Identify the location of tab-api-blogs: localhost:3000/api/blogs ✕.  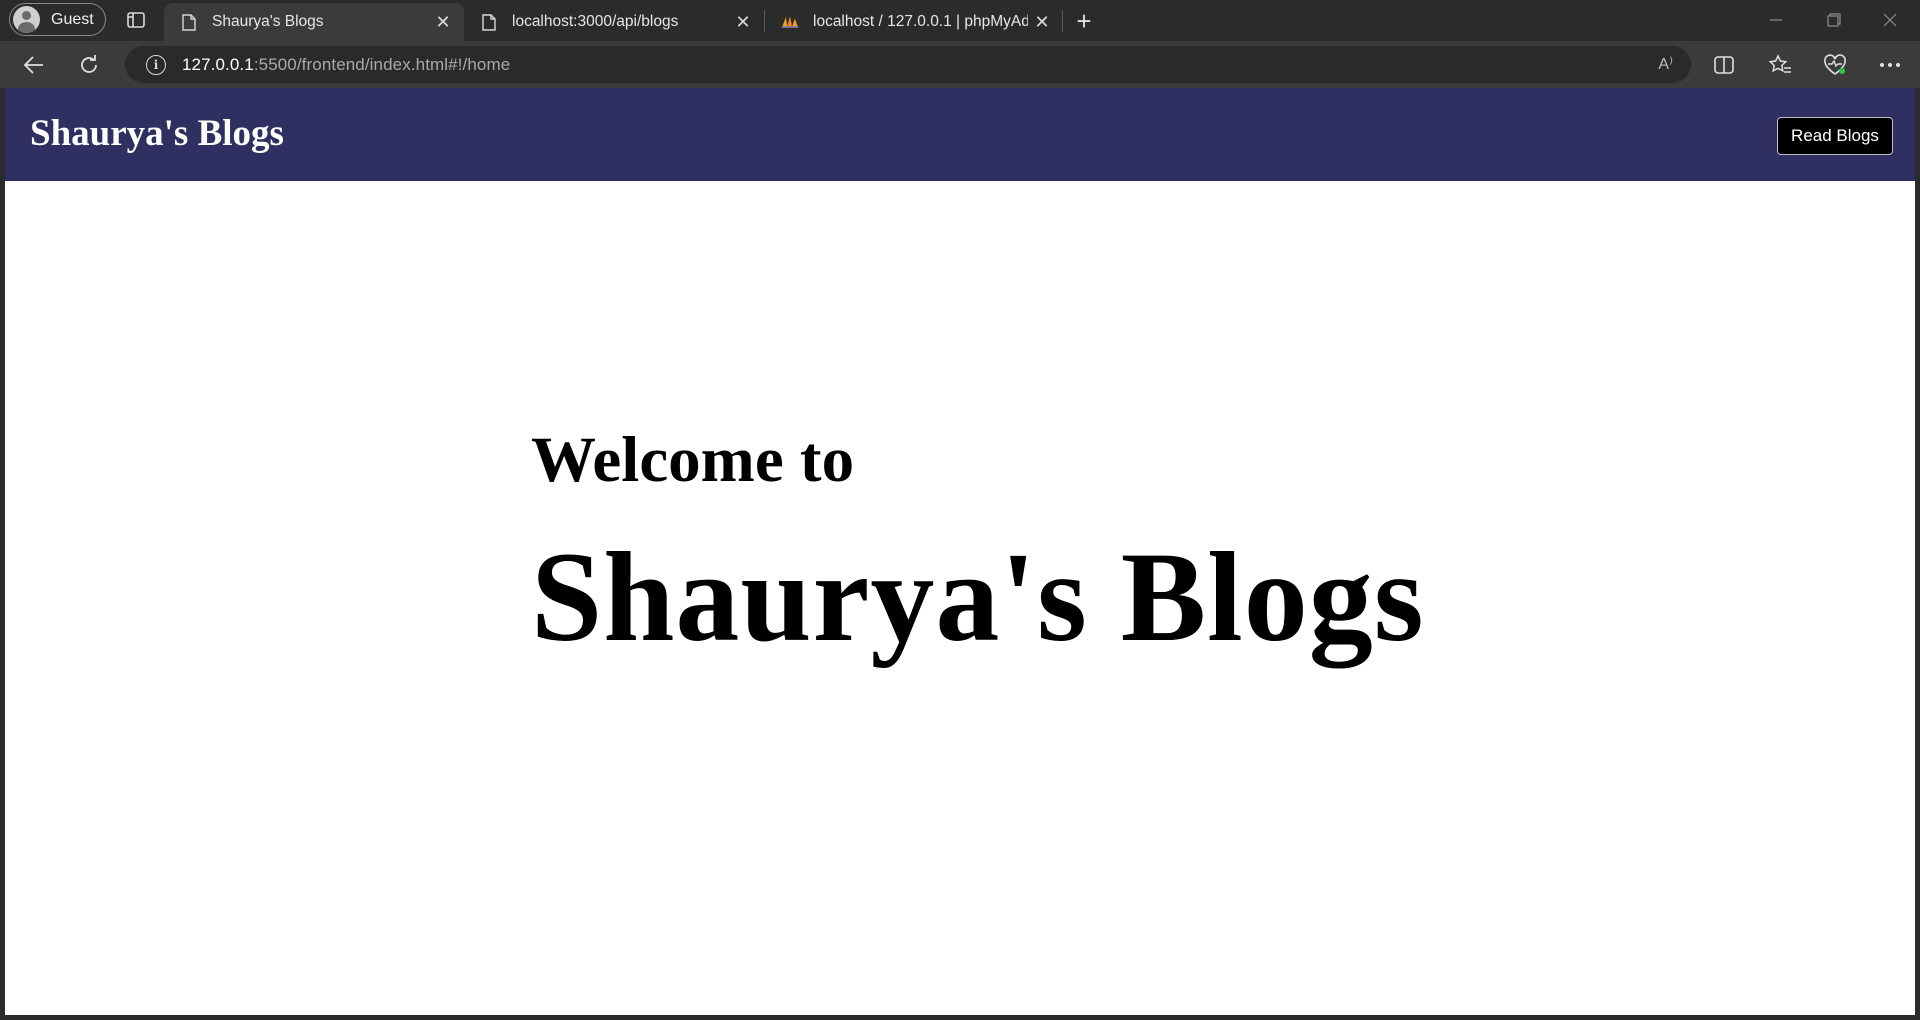
(614, 22).